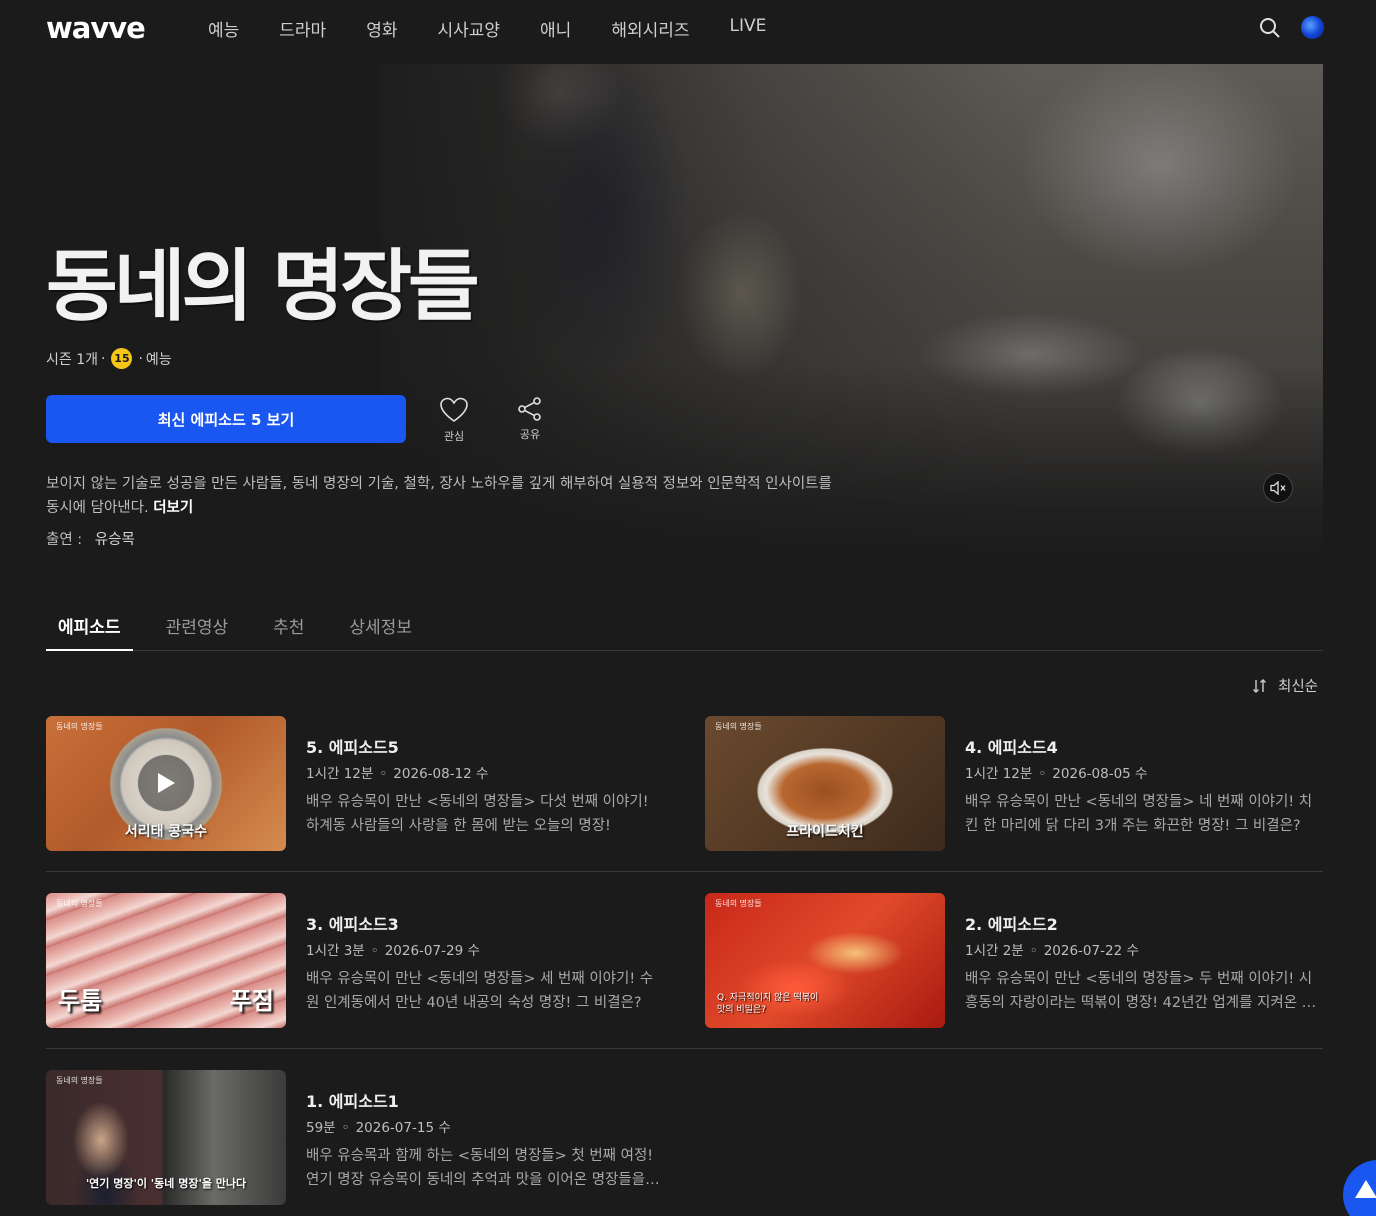 The width and height of the screenshot is (1376, 1216). I want to click on nav-item-live: LIVE, so click(748, 28).